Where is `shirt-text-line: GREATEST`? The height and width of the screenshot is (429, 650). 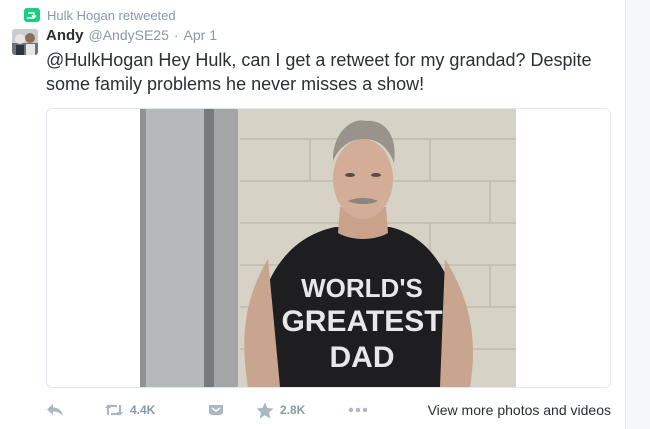 shirt-text-line: GREATEST is located at coordinates (361, 321).